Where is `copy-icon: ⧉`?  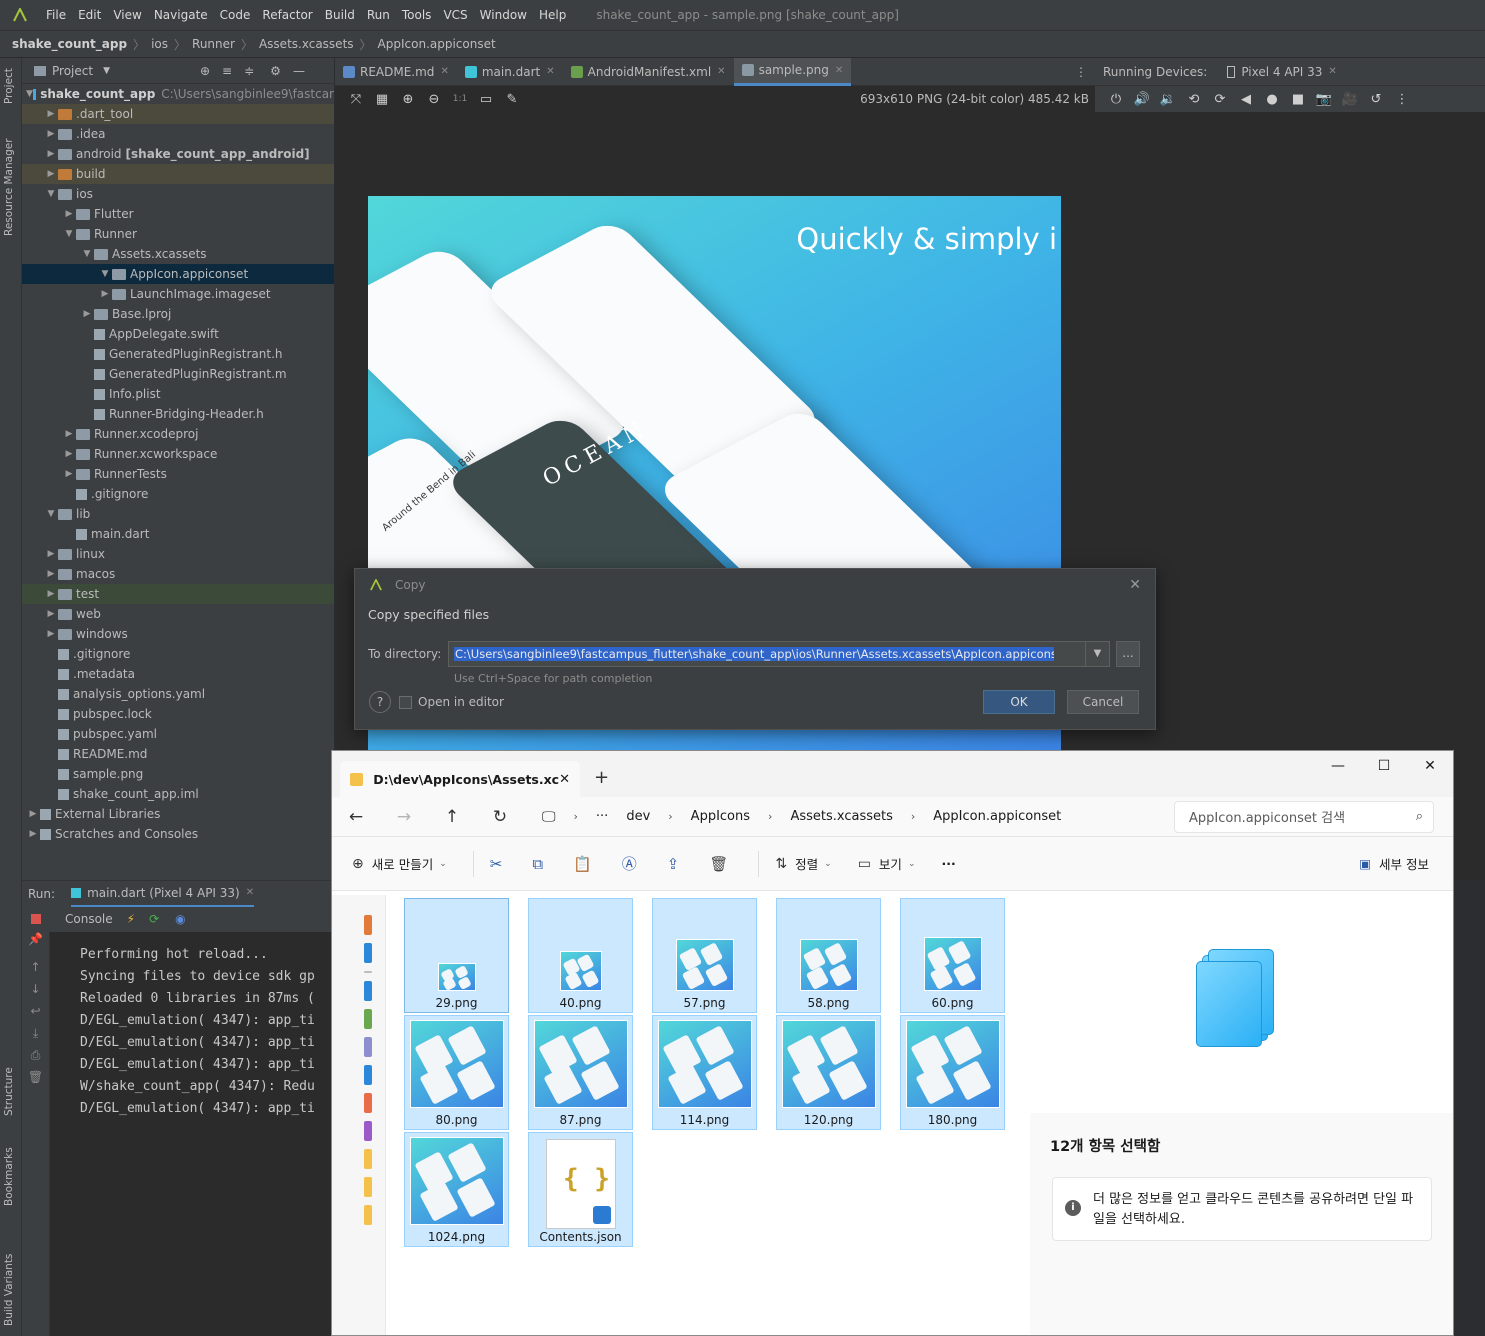
copy-icon: ⧉ is located at coordinates (537, 864).